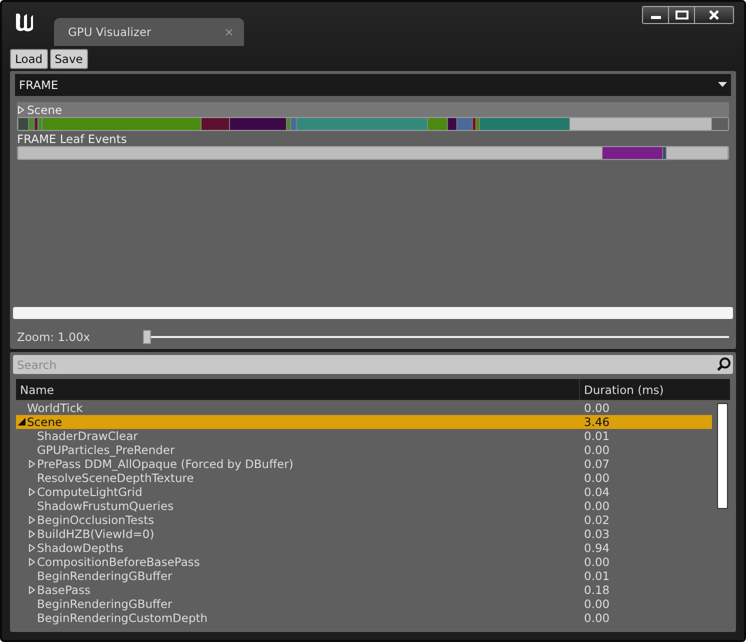  What do you see at coordinates (122, 618) in the screenshot?
I see `event-name: BeginRenderingCustomDepth` at bounding box center [122, 618].